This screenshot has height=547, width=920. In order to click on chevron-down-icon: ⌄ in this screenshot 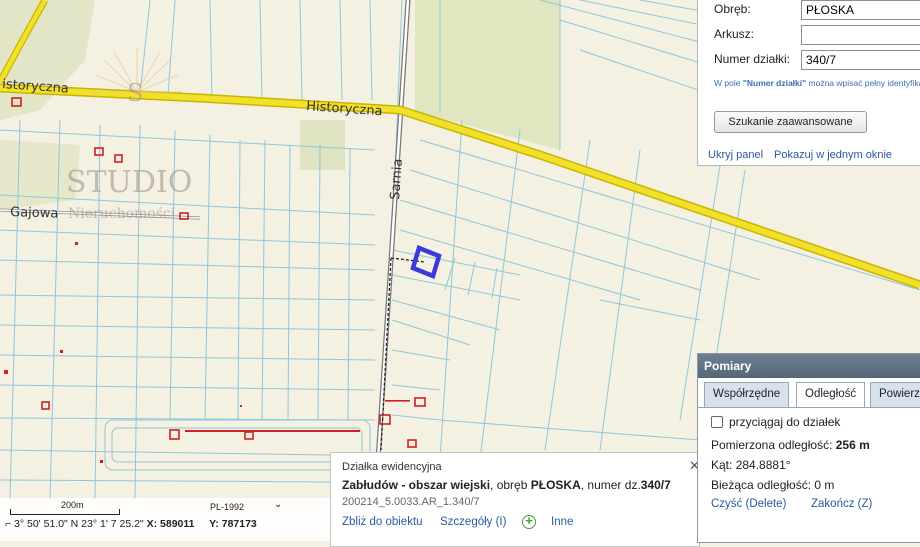, I will do `click(278, 504)`.